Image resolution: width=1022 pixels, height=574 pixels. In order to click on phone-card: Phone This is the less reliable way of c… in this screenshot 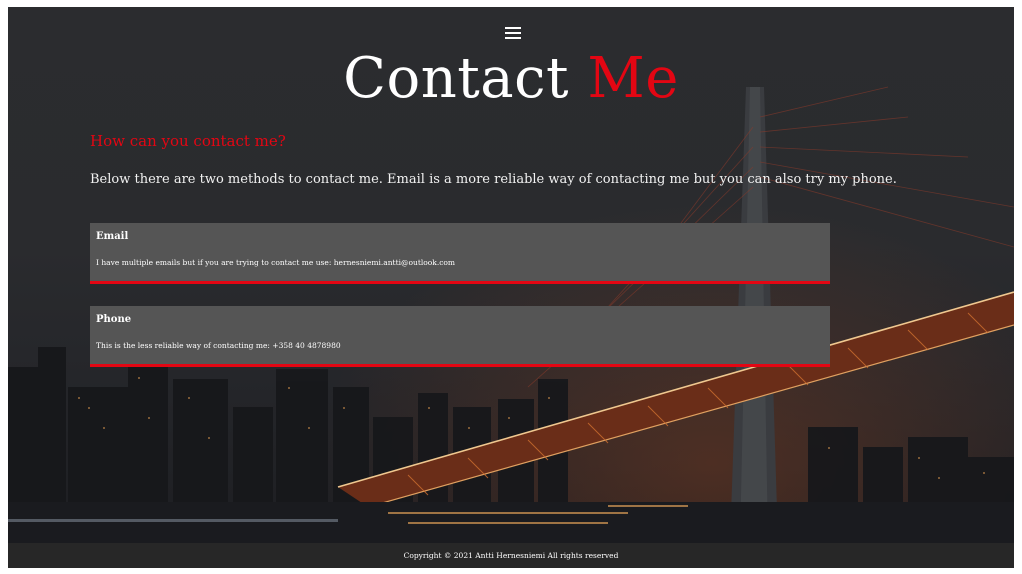, I will do `click(460, 336)`.